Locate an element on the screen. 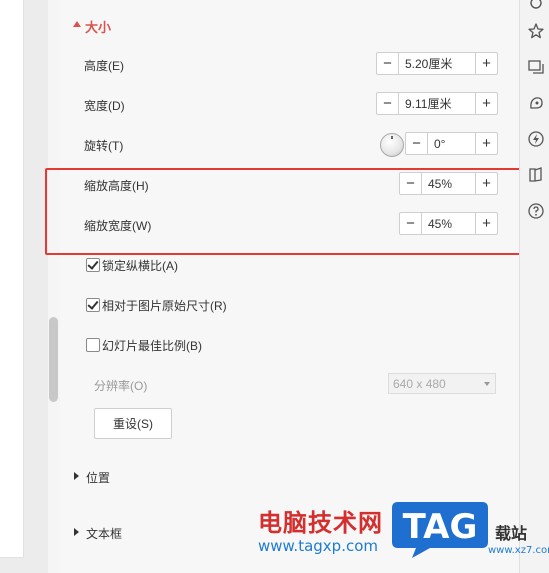  rotate-increase-button: + is located at coordinates (486, 143).